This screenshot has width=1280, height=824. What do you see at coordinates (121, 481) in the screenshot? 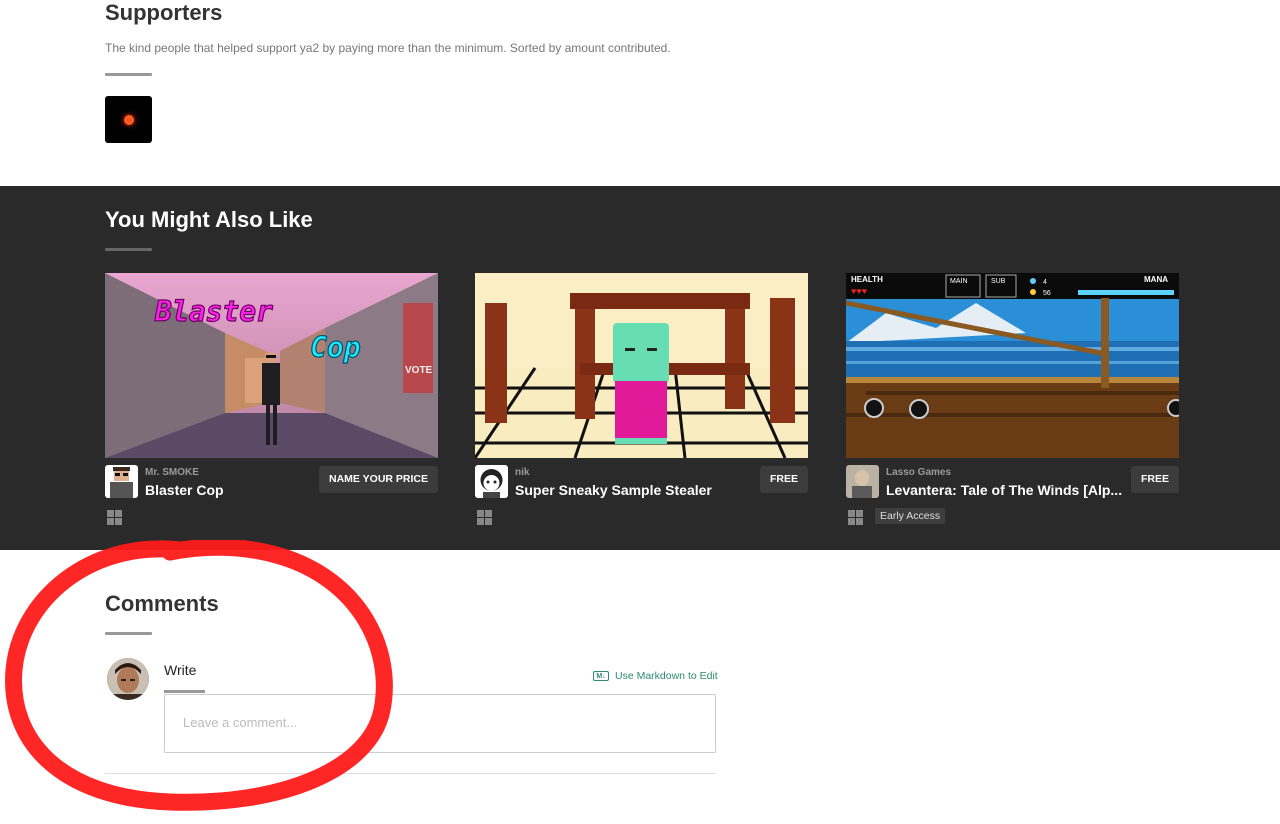
I see `author-avatar-mr-smoke` at bounding box center [121, 481].